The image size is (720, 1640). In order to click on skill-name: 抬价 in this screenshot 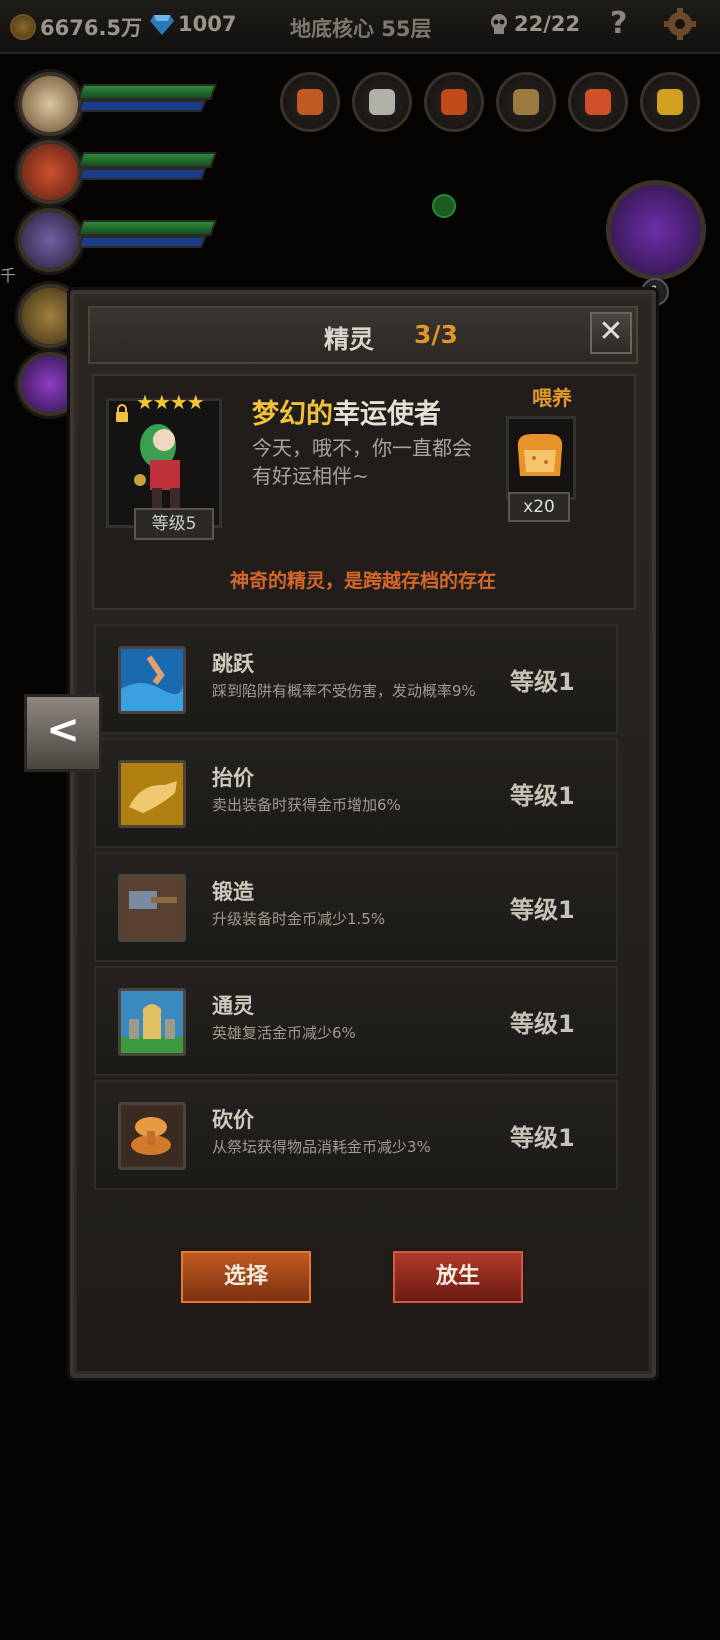, I will do `click(233, 778)`.